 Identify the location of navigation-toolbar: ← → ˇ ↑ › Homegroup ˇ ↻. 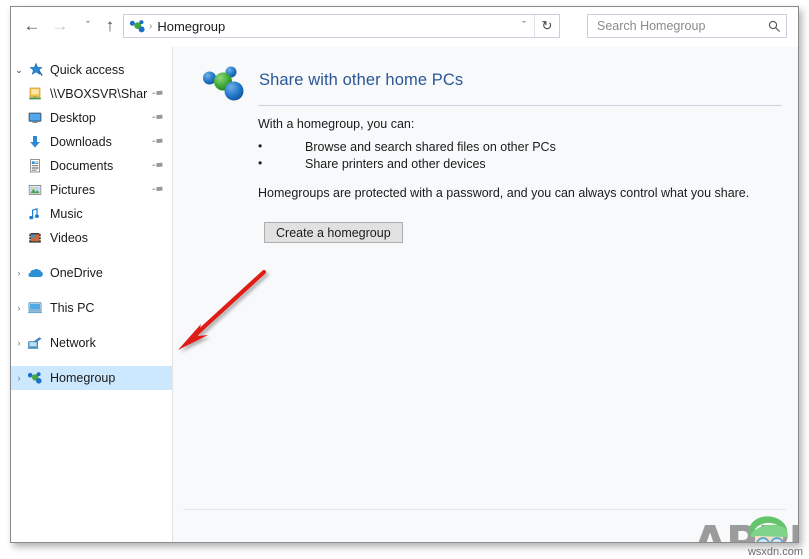
(404, 27).